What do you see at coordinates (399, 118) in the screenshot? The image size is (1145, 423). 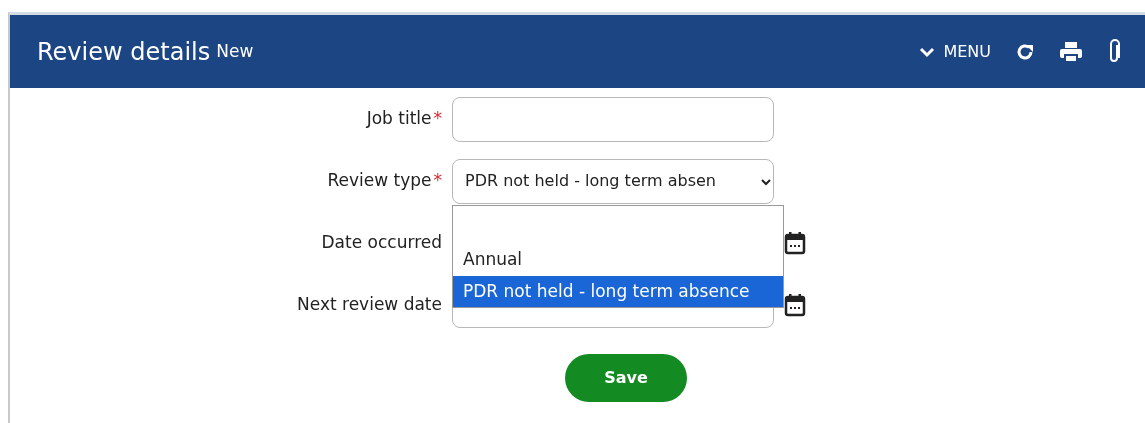 I see `field-label: Job title` at bounding box center [399, 118].